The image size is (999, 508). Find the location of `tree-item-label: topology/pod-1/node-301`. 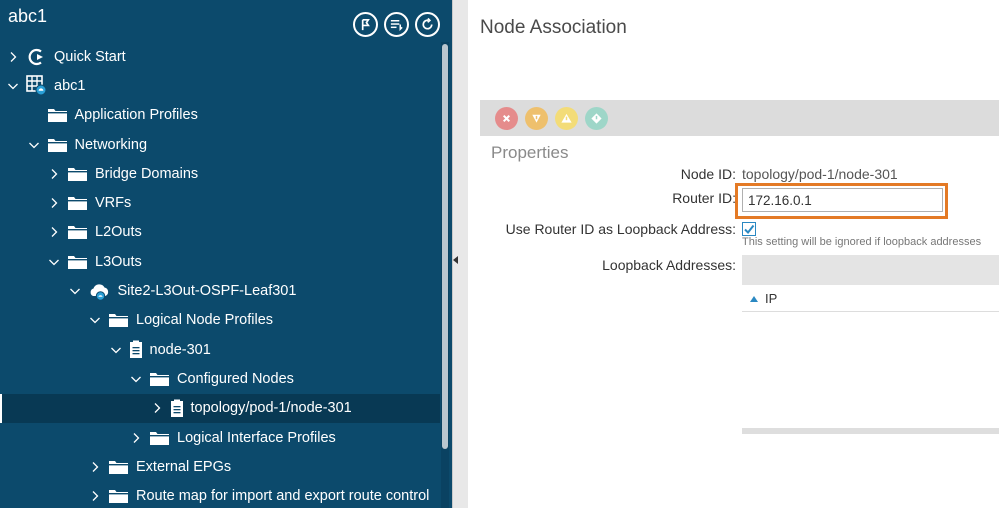

tree-item-label: topology/pod-1/node-301 is located at coordinates (271, 408).